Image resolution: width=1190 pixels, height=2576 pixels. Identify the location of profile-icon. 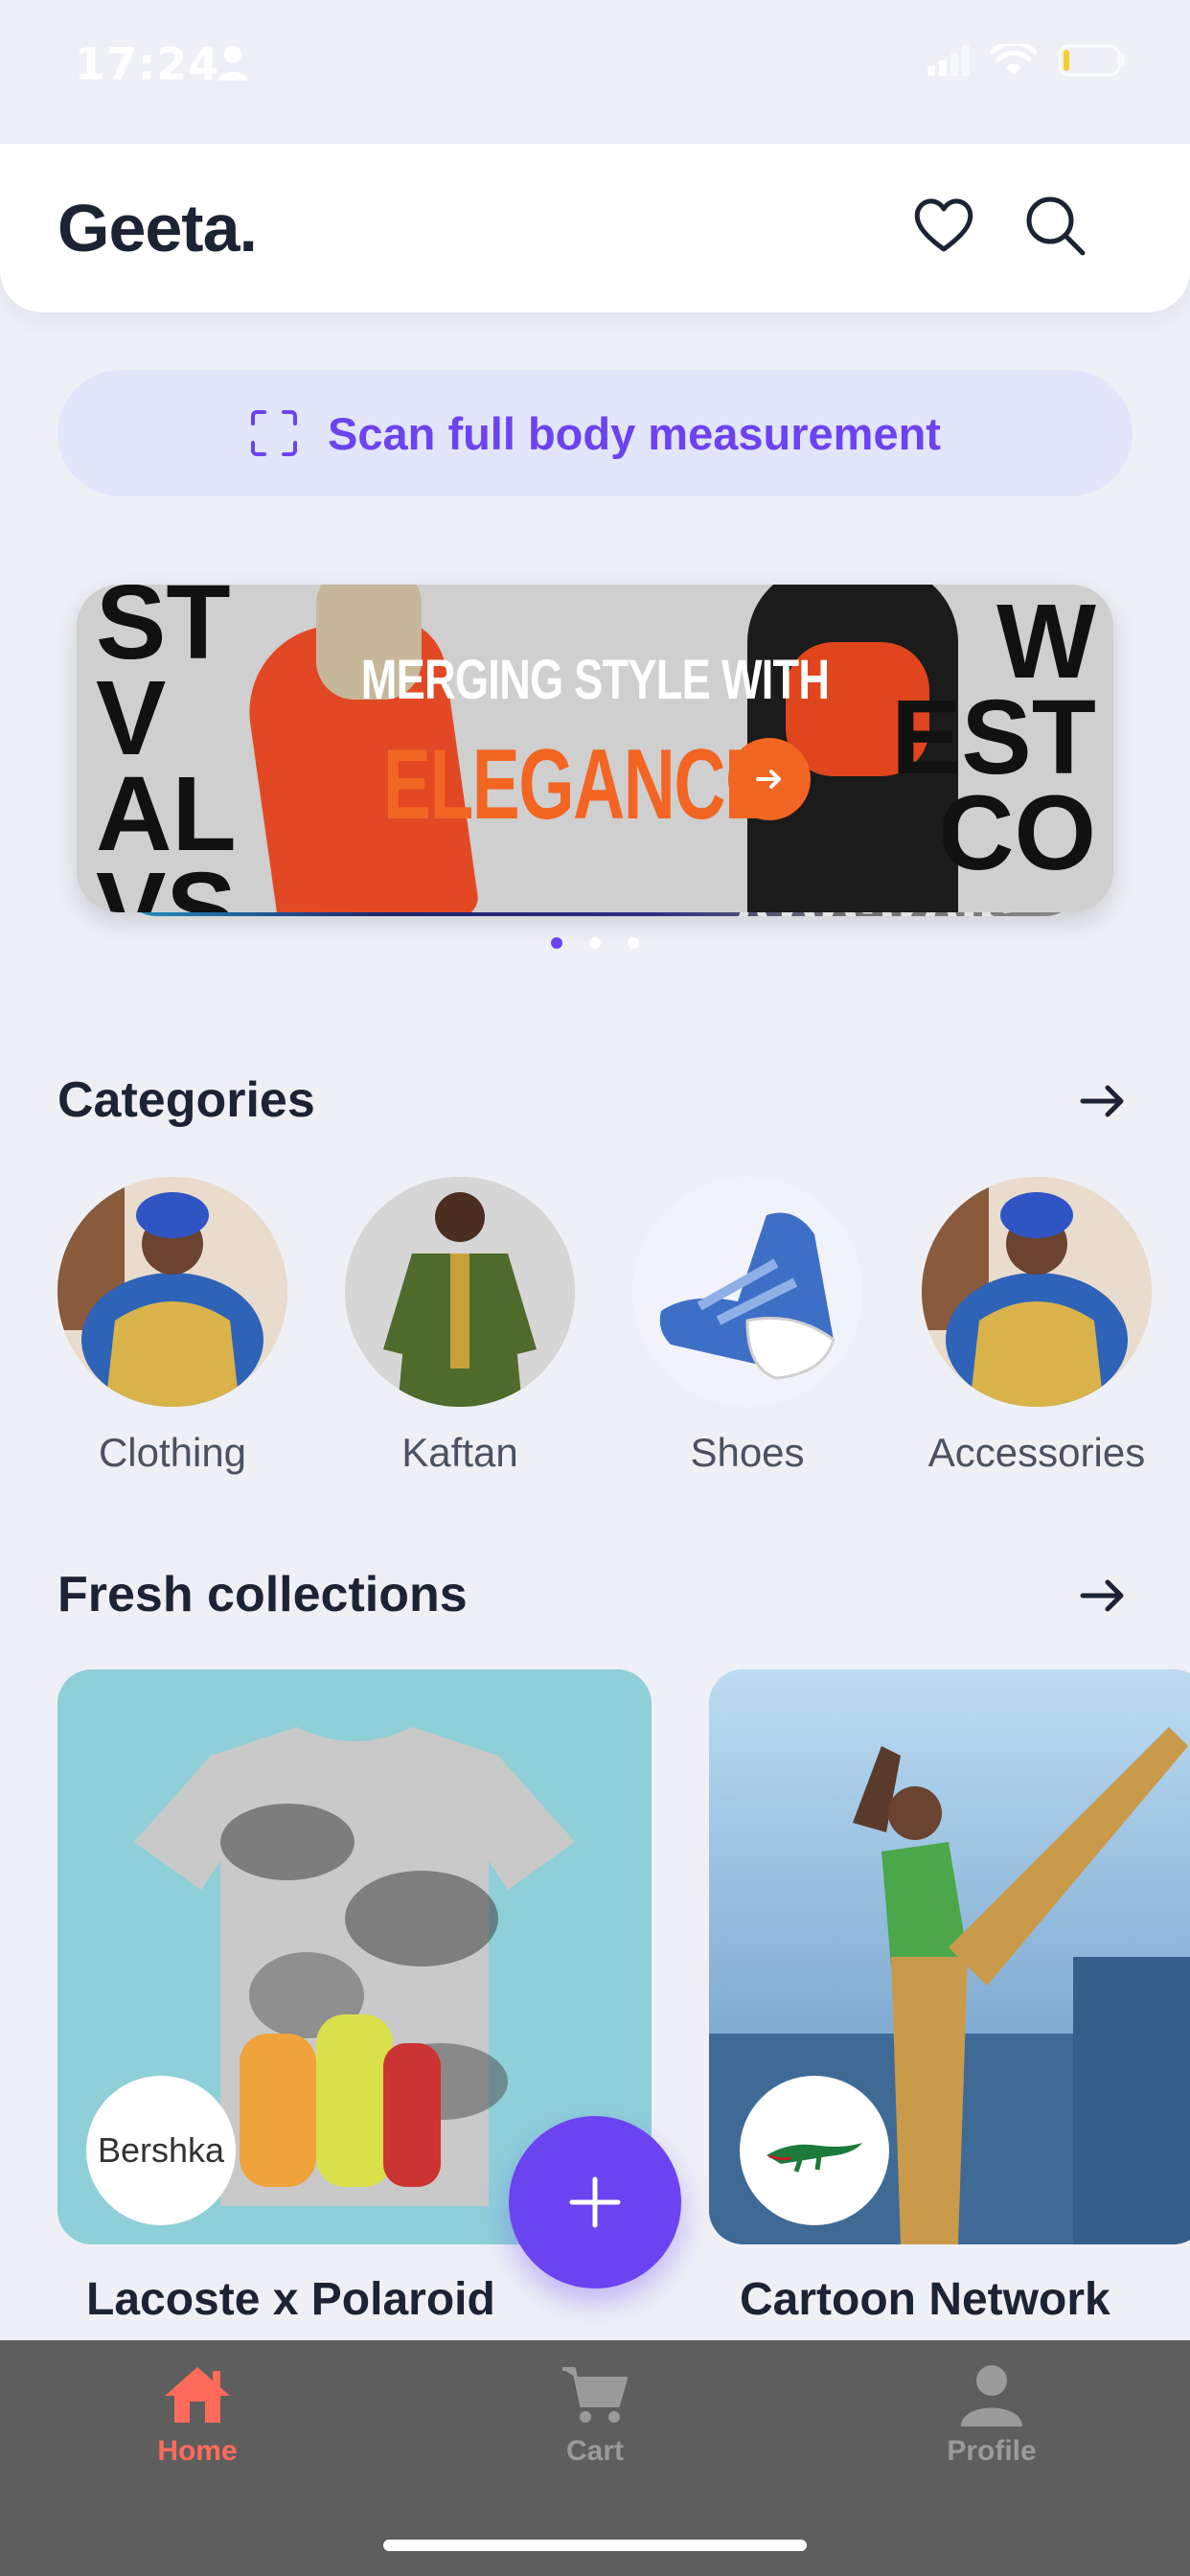
(991, 2395).